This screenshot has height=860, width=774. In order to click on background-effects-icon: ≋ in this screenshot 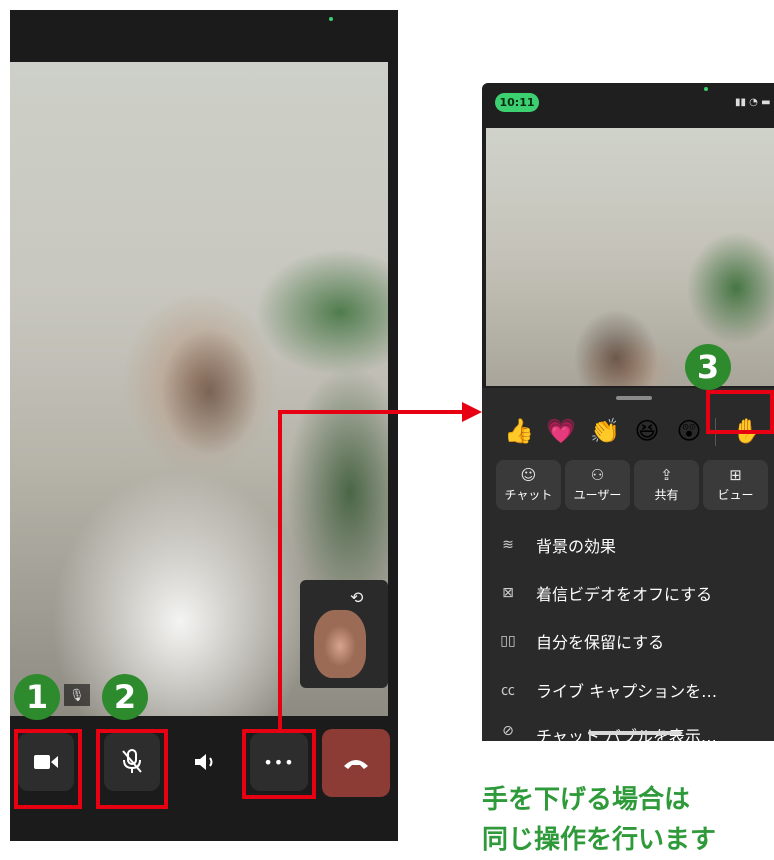, I will do `click(508, 545)`.